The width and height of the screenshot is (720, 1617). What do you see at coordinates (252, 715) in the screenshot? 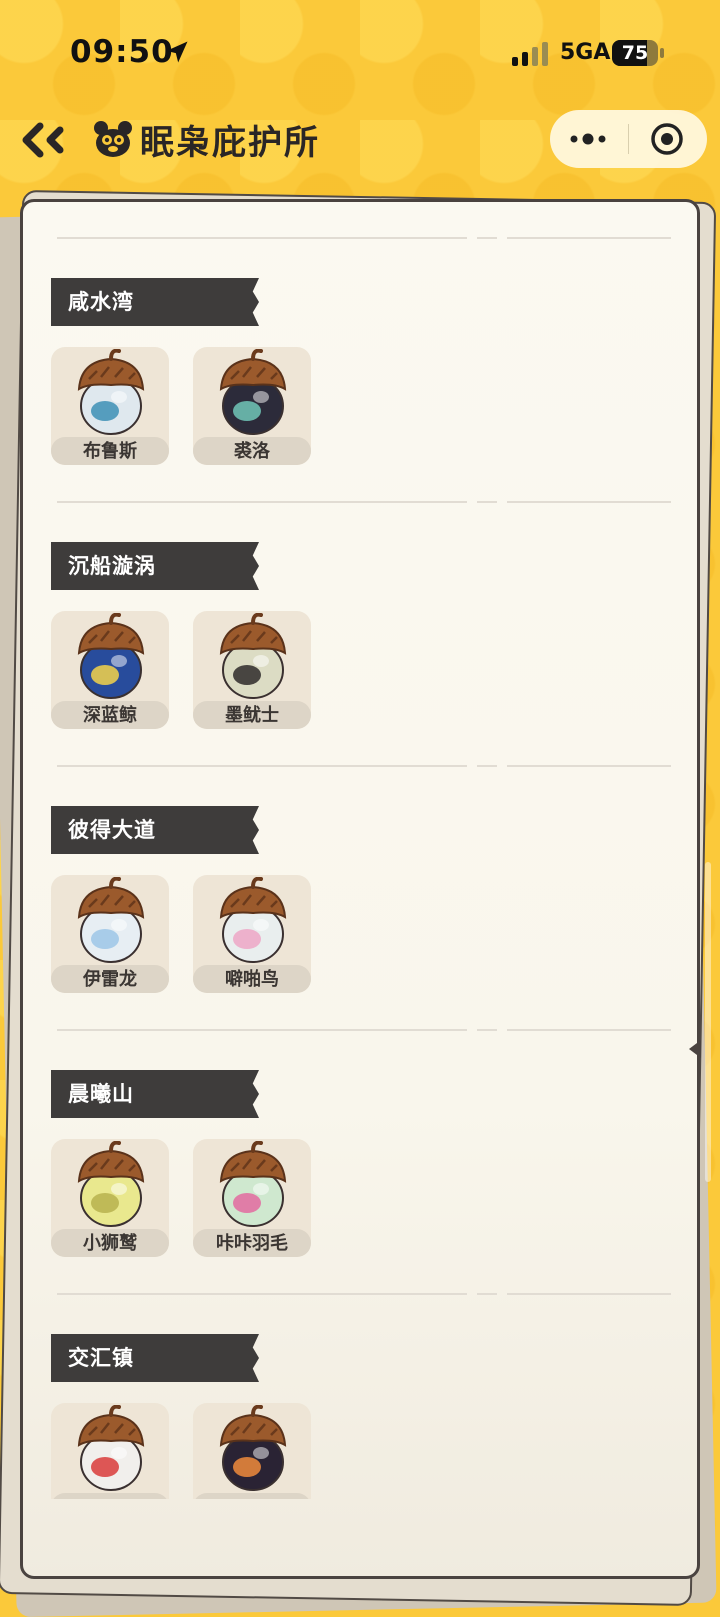
I see `creature-name: 墨鱿士` at bounding box center [252, 715].